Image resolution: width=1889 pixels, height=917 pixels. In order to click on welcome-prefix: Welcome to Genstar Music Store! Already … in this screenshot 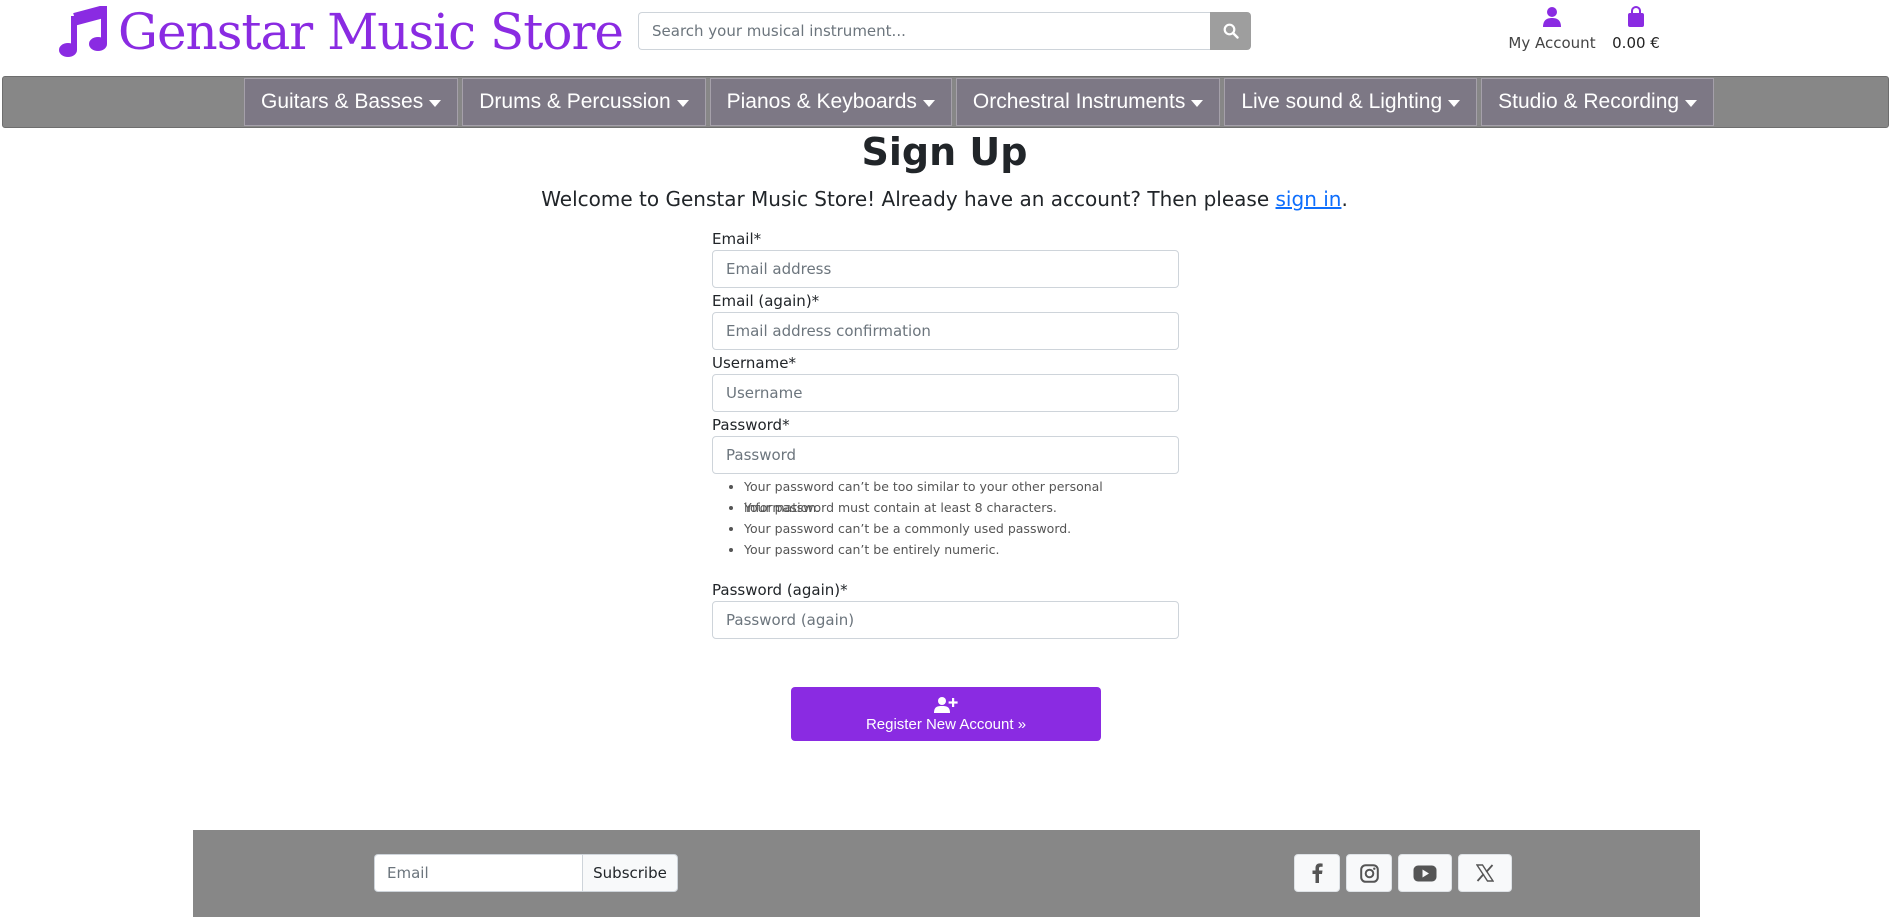, I will do `click(908, 199)`.